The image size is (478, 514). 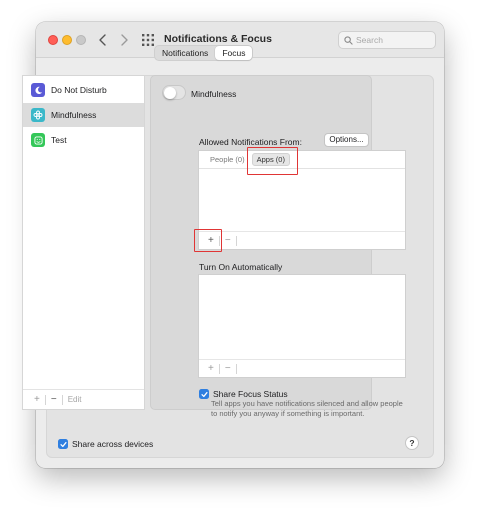 What do you see at coordinates (302, 240) in the screenshot?
I see `allowed-list-toolbar: + −` at bounding box center [302, 240].